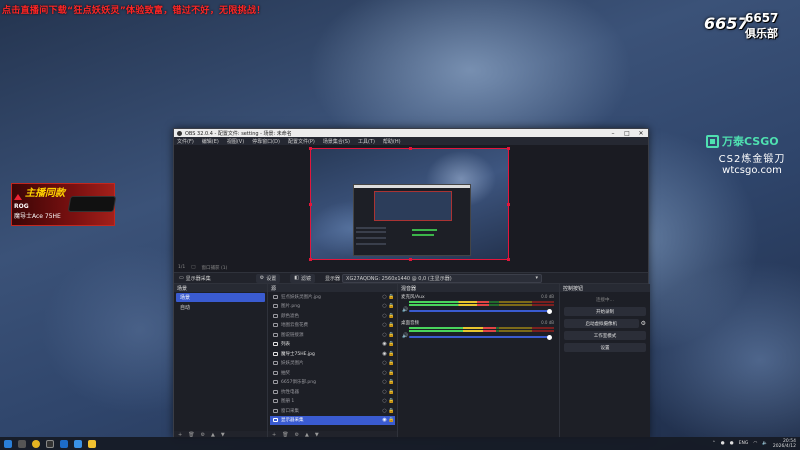 This screenshot has height=450, width=800. Describe the element at coordinates (332, 420) in the screenshot. I see `source-item: 显示器采集 ◉ 🔒` at that location.